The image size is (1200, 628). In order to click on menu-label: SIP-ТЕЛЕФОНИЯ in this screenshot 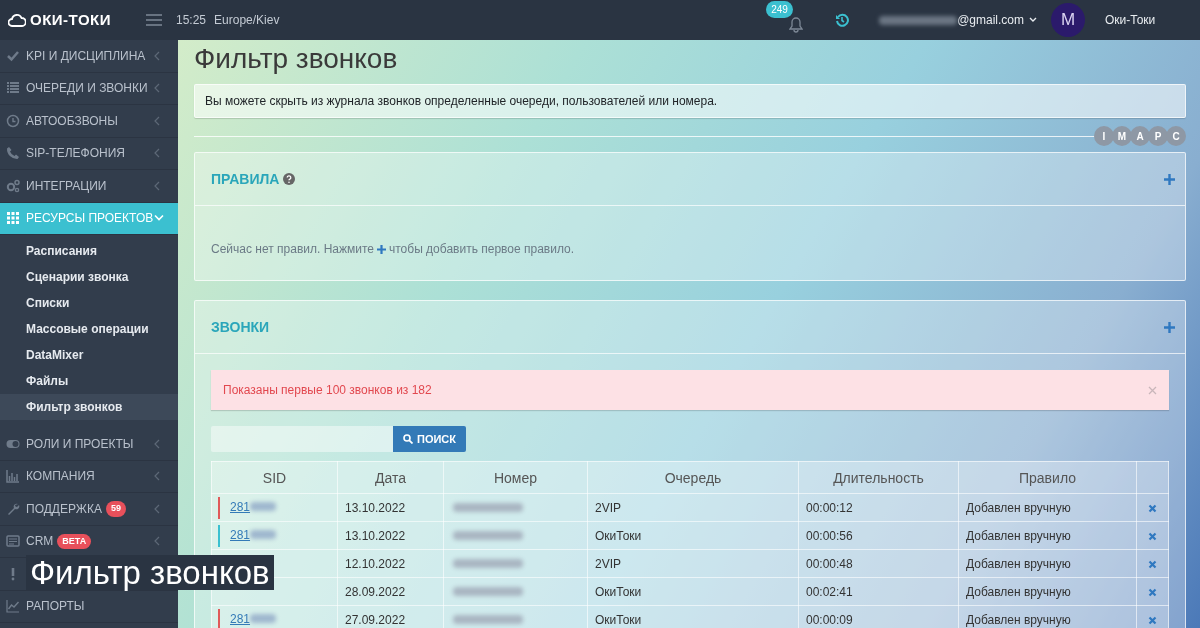, I will do `click(75, 154)`.